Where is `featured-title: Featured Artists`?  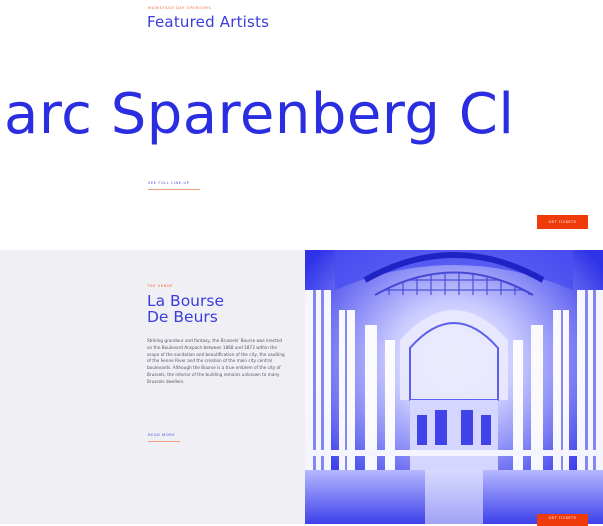 featured-title: Featured Artists is located at coordinates (208, 22).